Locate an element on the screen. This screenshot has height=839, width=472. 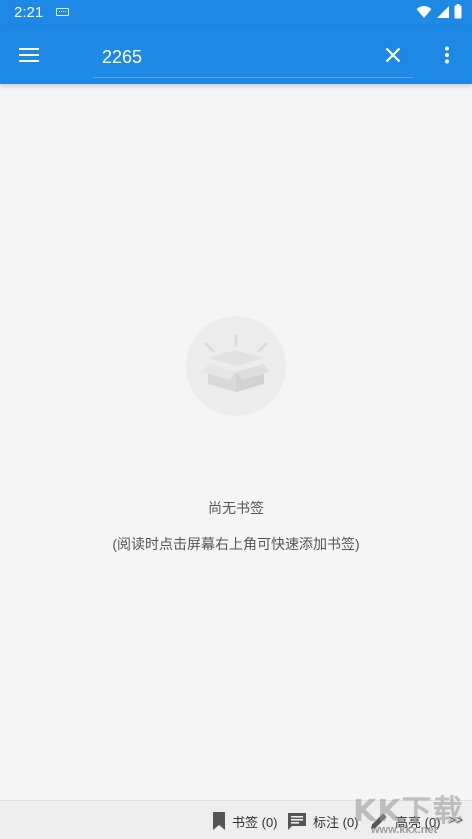
clear-search-button is located at coordinates (393, 55).